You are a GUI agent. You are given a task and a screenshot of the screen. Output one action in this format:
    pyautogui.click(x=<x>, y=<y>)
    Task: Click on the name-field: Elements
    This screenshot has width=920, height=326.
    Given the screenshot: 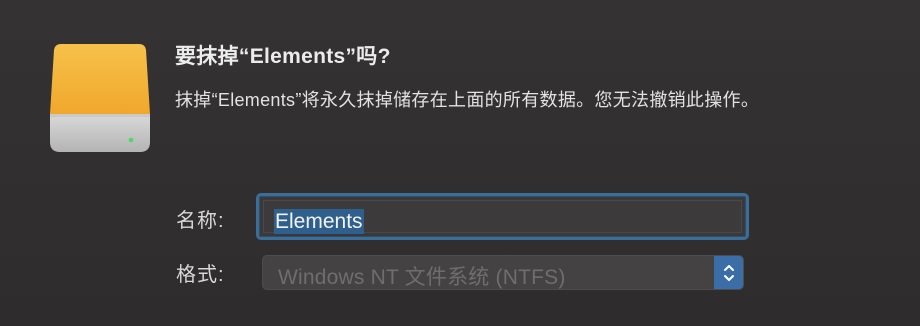 What is the action you would take?
    pyautogui.click(x=502, y=216)
    